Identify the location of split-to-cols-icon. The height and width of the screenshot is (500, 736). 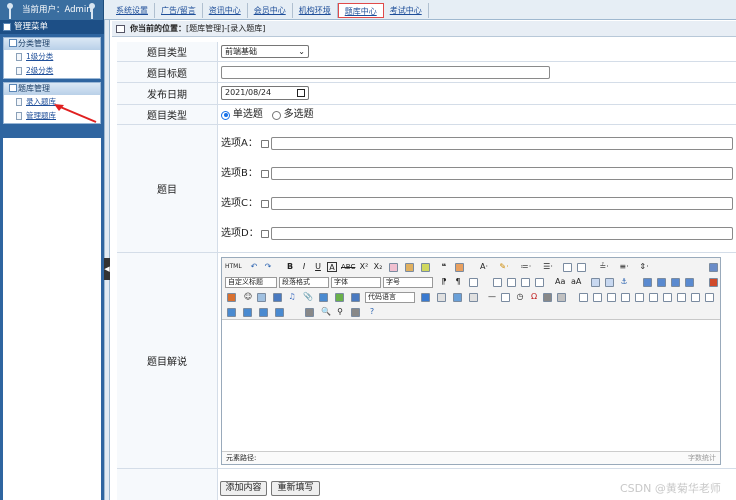
(263, 312).